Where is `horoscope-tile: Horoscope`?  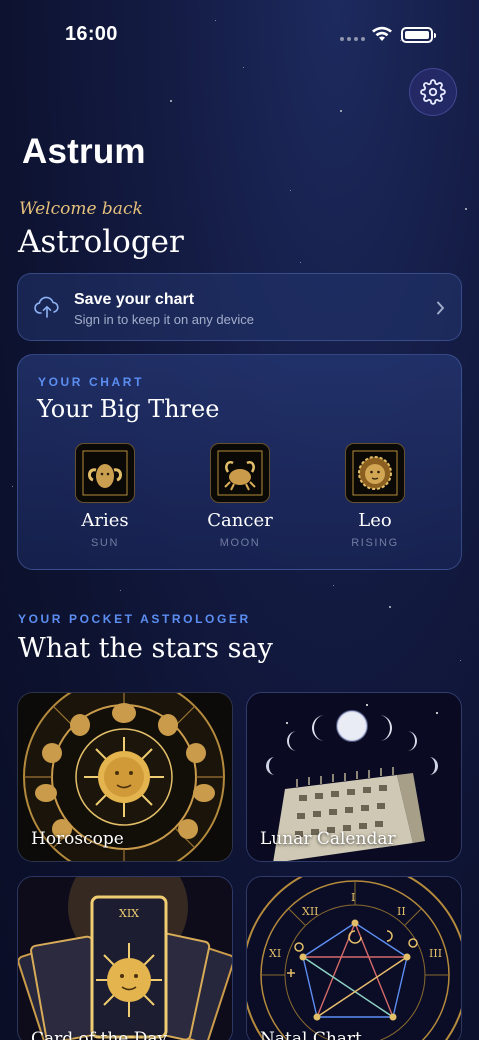
horoscope-tile: Horoscope is located at coordinates (125, 777).